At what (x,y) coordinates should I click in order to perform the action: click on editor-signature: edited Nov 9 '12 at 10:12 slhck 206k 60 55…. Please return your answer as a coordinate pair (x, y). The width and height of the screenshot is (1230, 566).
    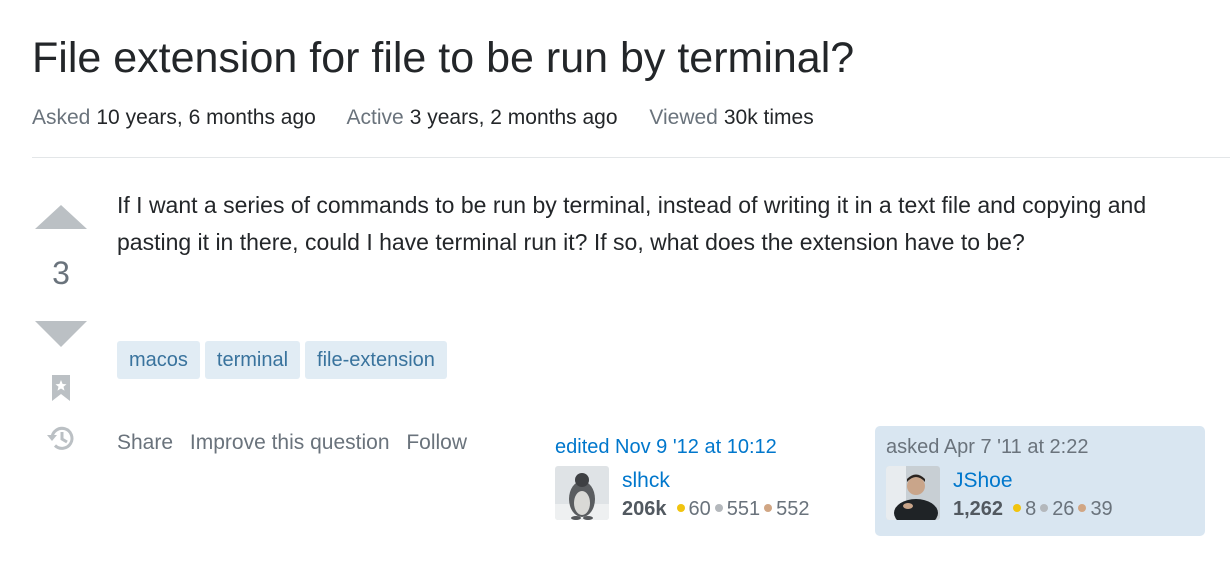
    Looking at the image, I should click on (705, 479).